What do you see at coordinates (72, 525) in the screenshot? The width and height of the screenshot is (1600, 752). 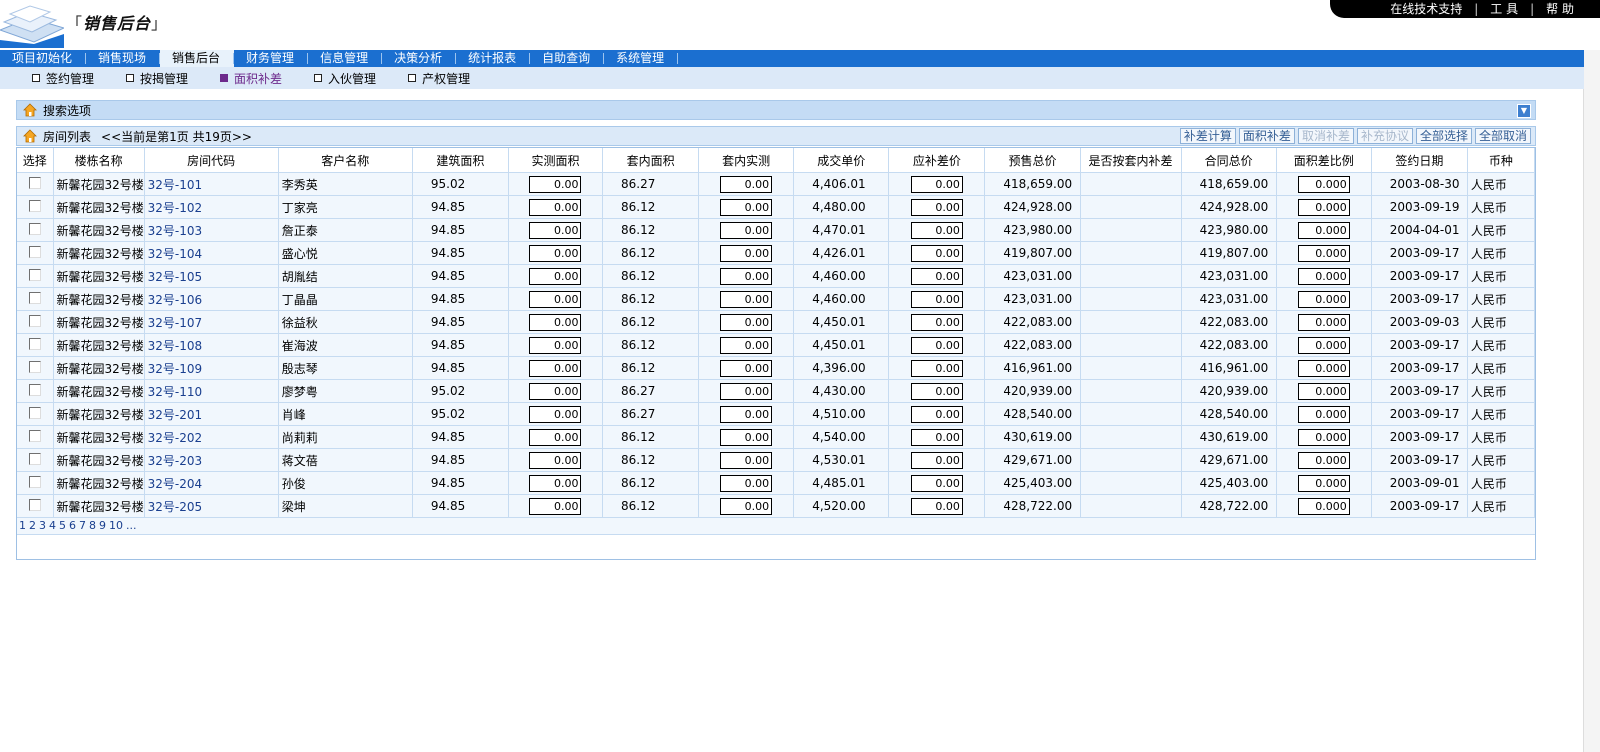 I see `page-link: 6` at bounding box center [72, 525].